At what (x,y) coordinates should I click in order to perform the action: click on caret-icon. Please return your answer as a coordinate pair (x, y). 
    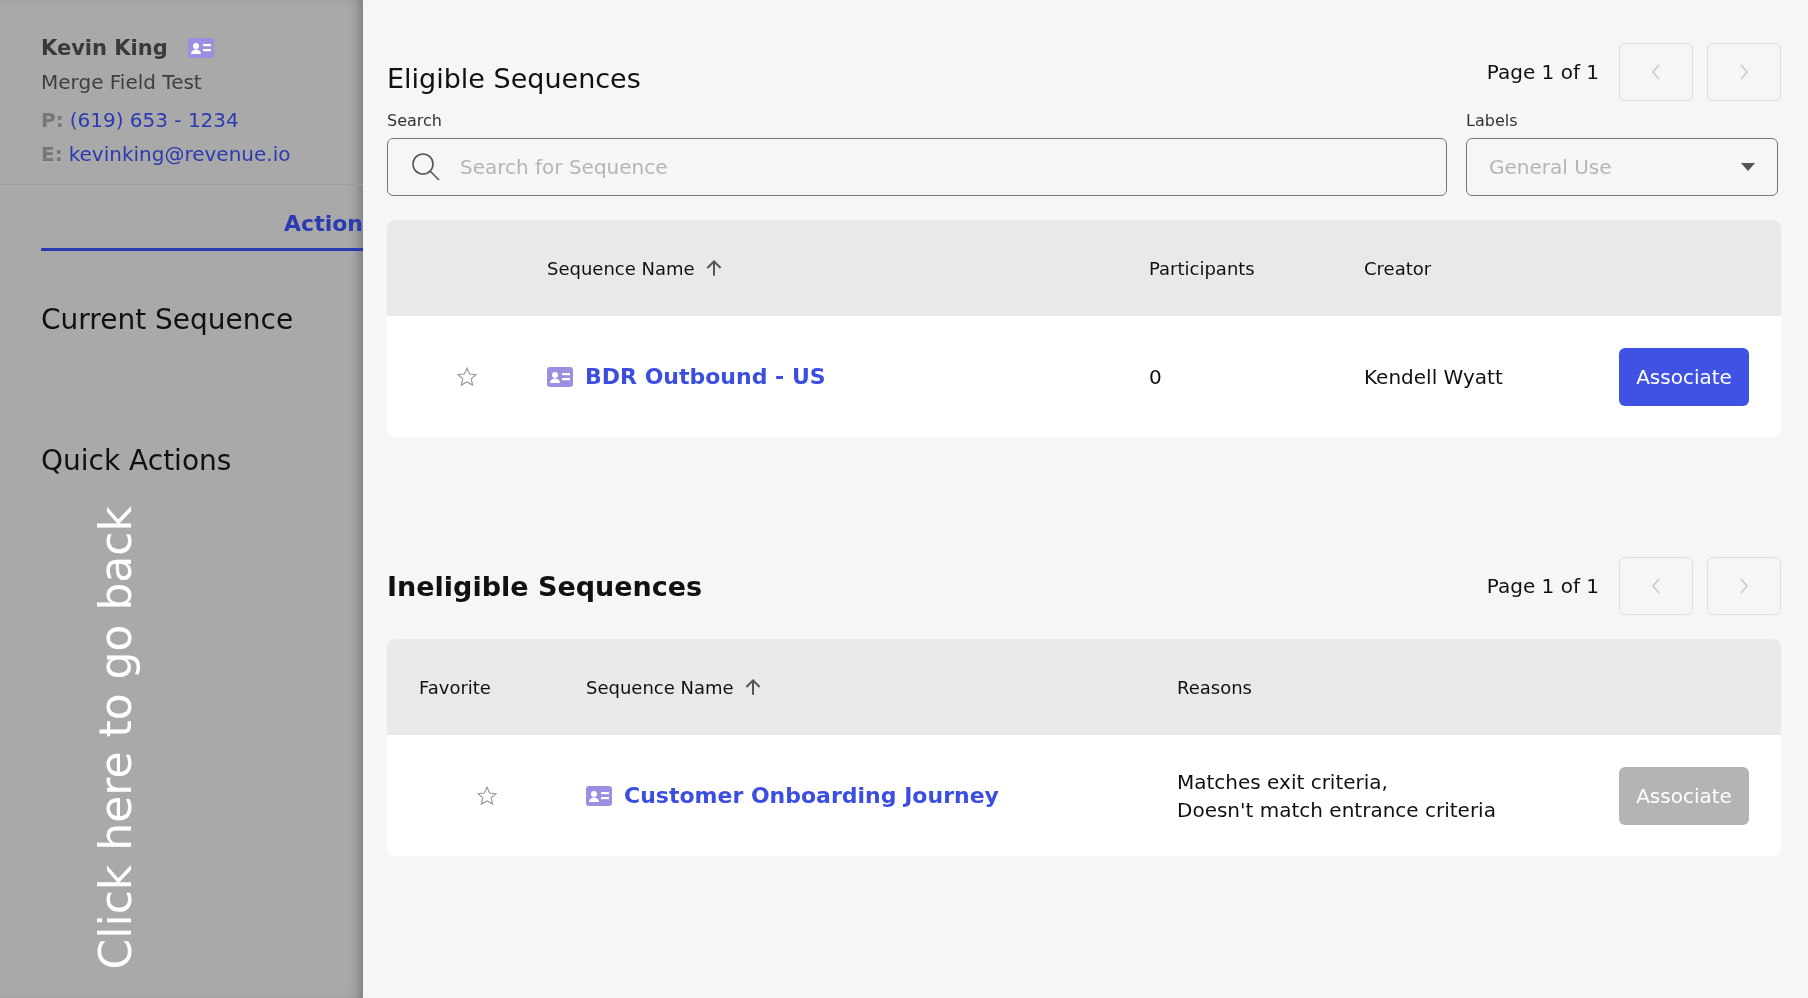
    Looking at the image, I should click on (1748, 167).